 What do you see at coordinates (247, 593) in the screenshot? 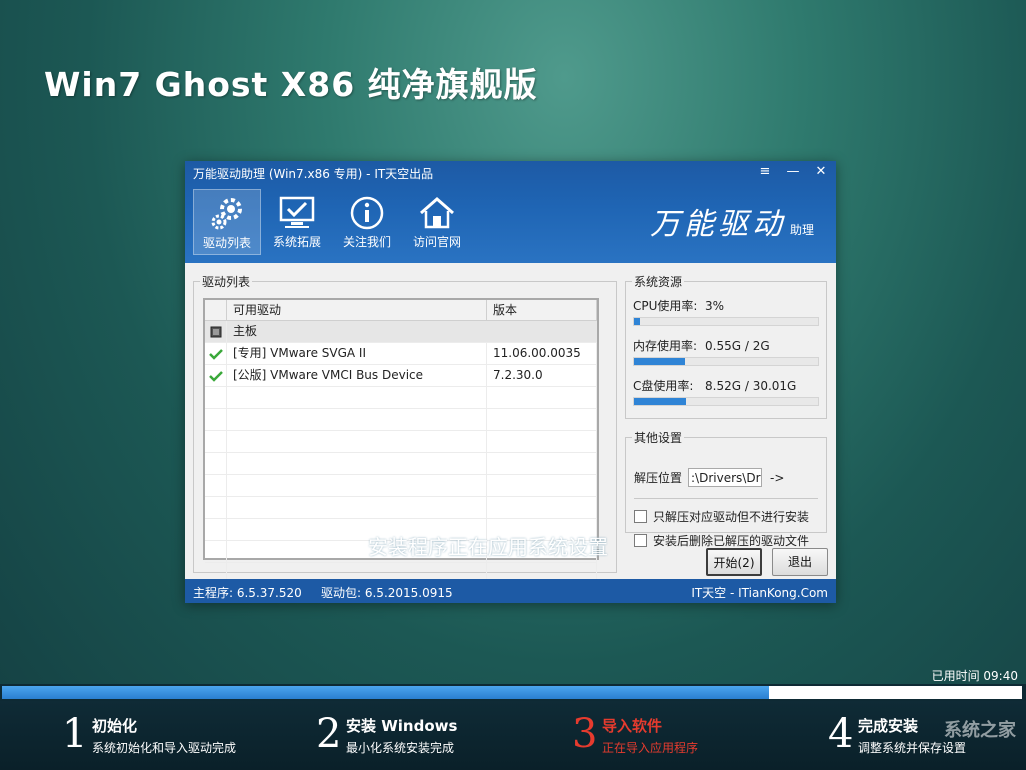
I see `main-version: 主程序: 6.5.37.520` at bounding box center [247, 593].